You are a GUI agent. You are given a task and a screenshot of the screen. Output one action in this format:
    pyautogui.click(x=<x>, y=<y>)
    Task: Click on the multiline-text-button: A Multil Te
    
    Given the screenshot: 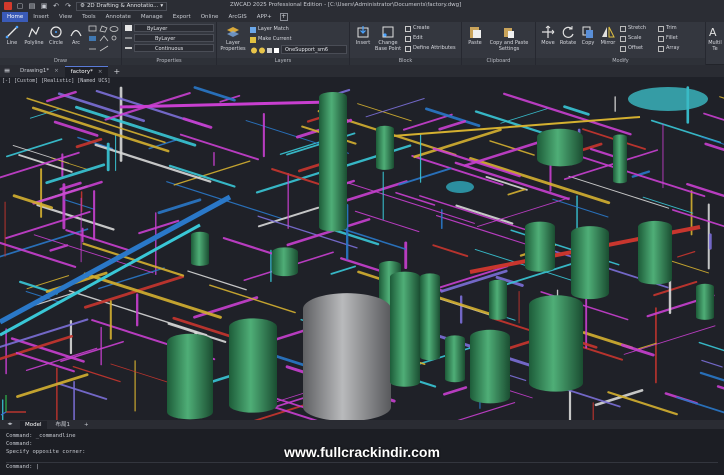 What is the action you would take?
    pyautogui.click(x=715, y=38)
    